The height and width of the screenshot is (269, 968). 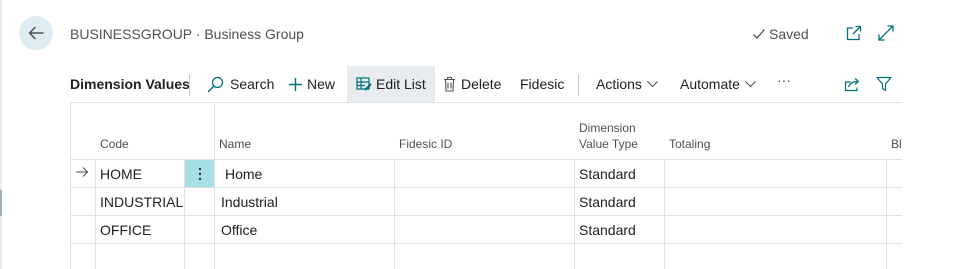 I want to click on delete-button: Delete, so click(x=472, y=84).